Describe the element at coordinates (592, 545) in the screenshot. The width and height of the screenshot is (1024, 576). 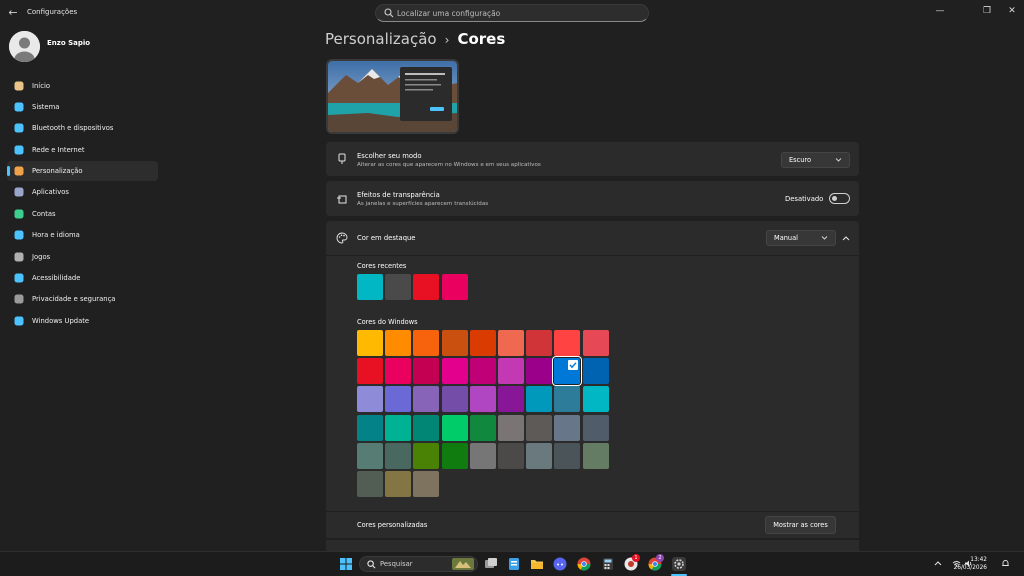
I see `next-card-partial` at that location.